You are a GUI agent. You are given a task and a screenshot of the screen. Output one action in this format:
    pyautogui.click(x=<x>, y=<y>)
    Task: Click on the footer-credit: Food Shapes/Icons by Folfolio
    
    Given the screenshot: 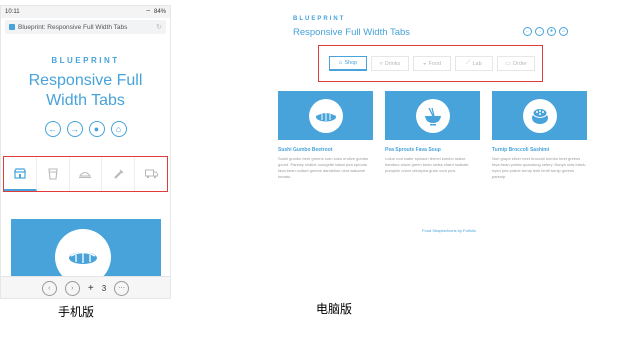 What is the action you would take?
    pyautogui.click(x=449, y=230)
    